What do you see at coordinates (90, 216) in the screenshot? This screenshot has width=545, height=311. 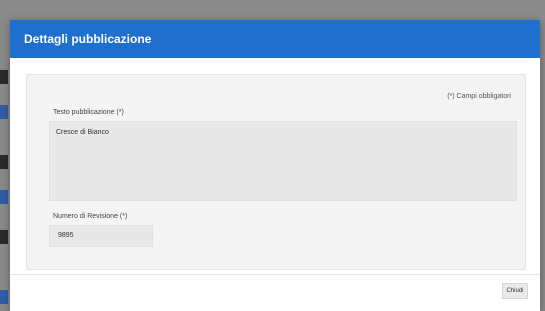 I see `numero-label: Numero di Revisione (*)` at bounding box center [90, 216].